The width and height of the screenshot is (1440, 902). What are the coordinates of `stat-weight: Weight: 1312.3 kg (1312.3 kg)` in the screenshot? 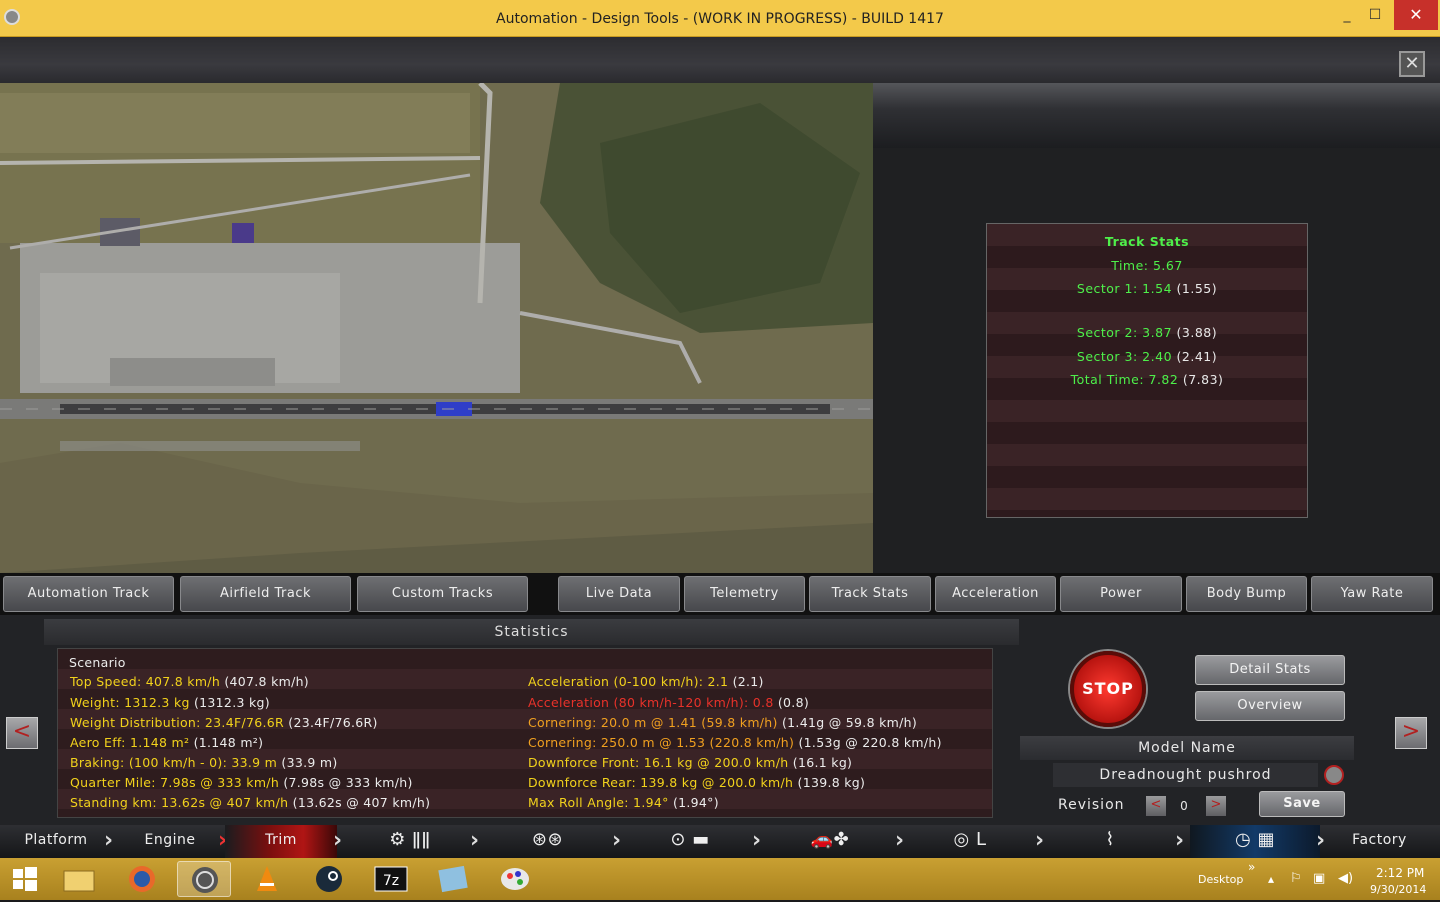 It's located at (170, 702).